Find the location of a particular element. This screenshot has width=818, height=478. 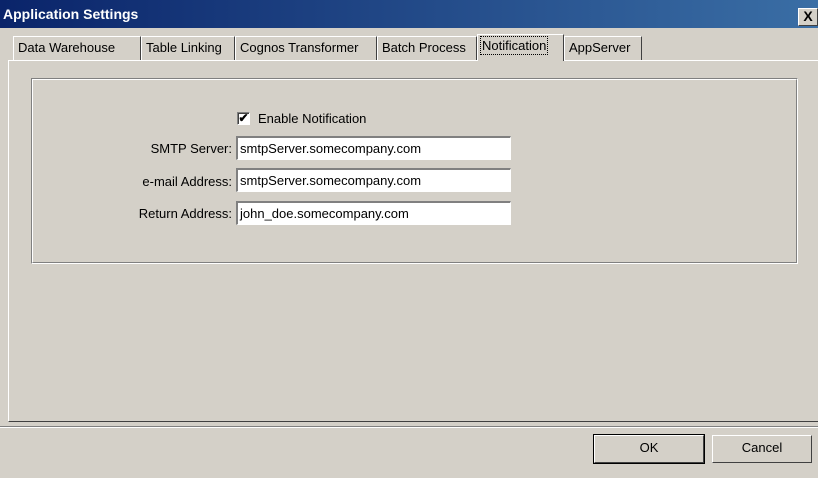

button-separator is located at coordinates (409, 427).